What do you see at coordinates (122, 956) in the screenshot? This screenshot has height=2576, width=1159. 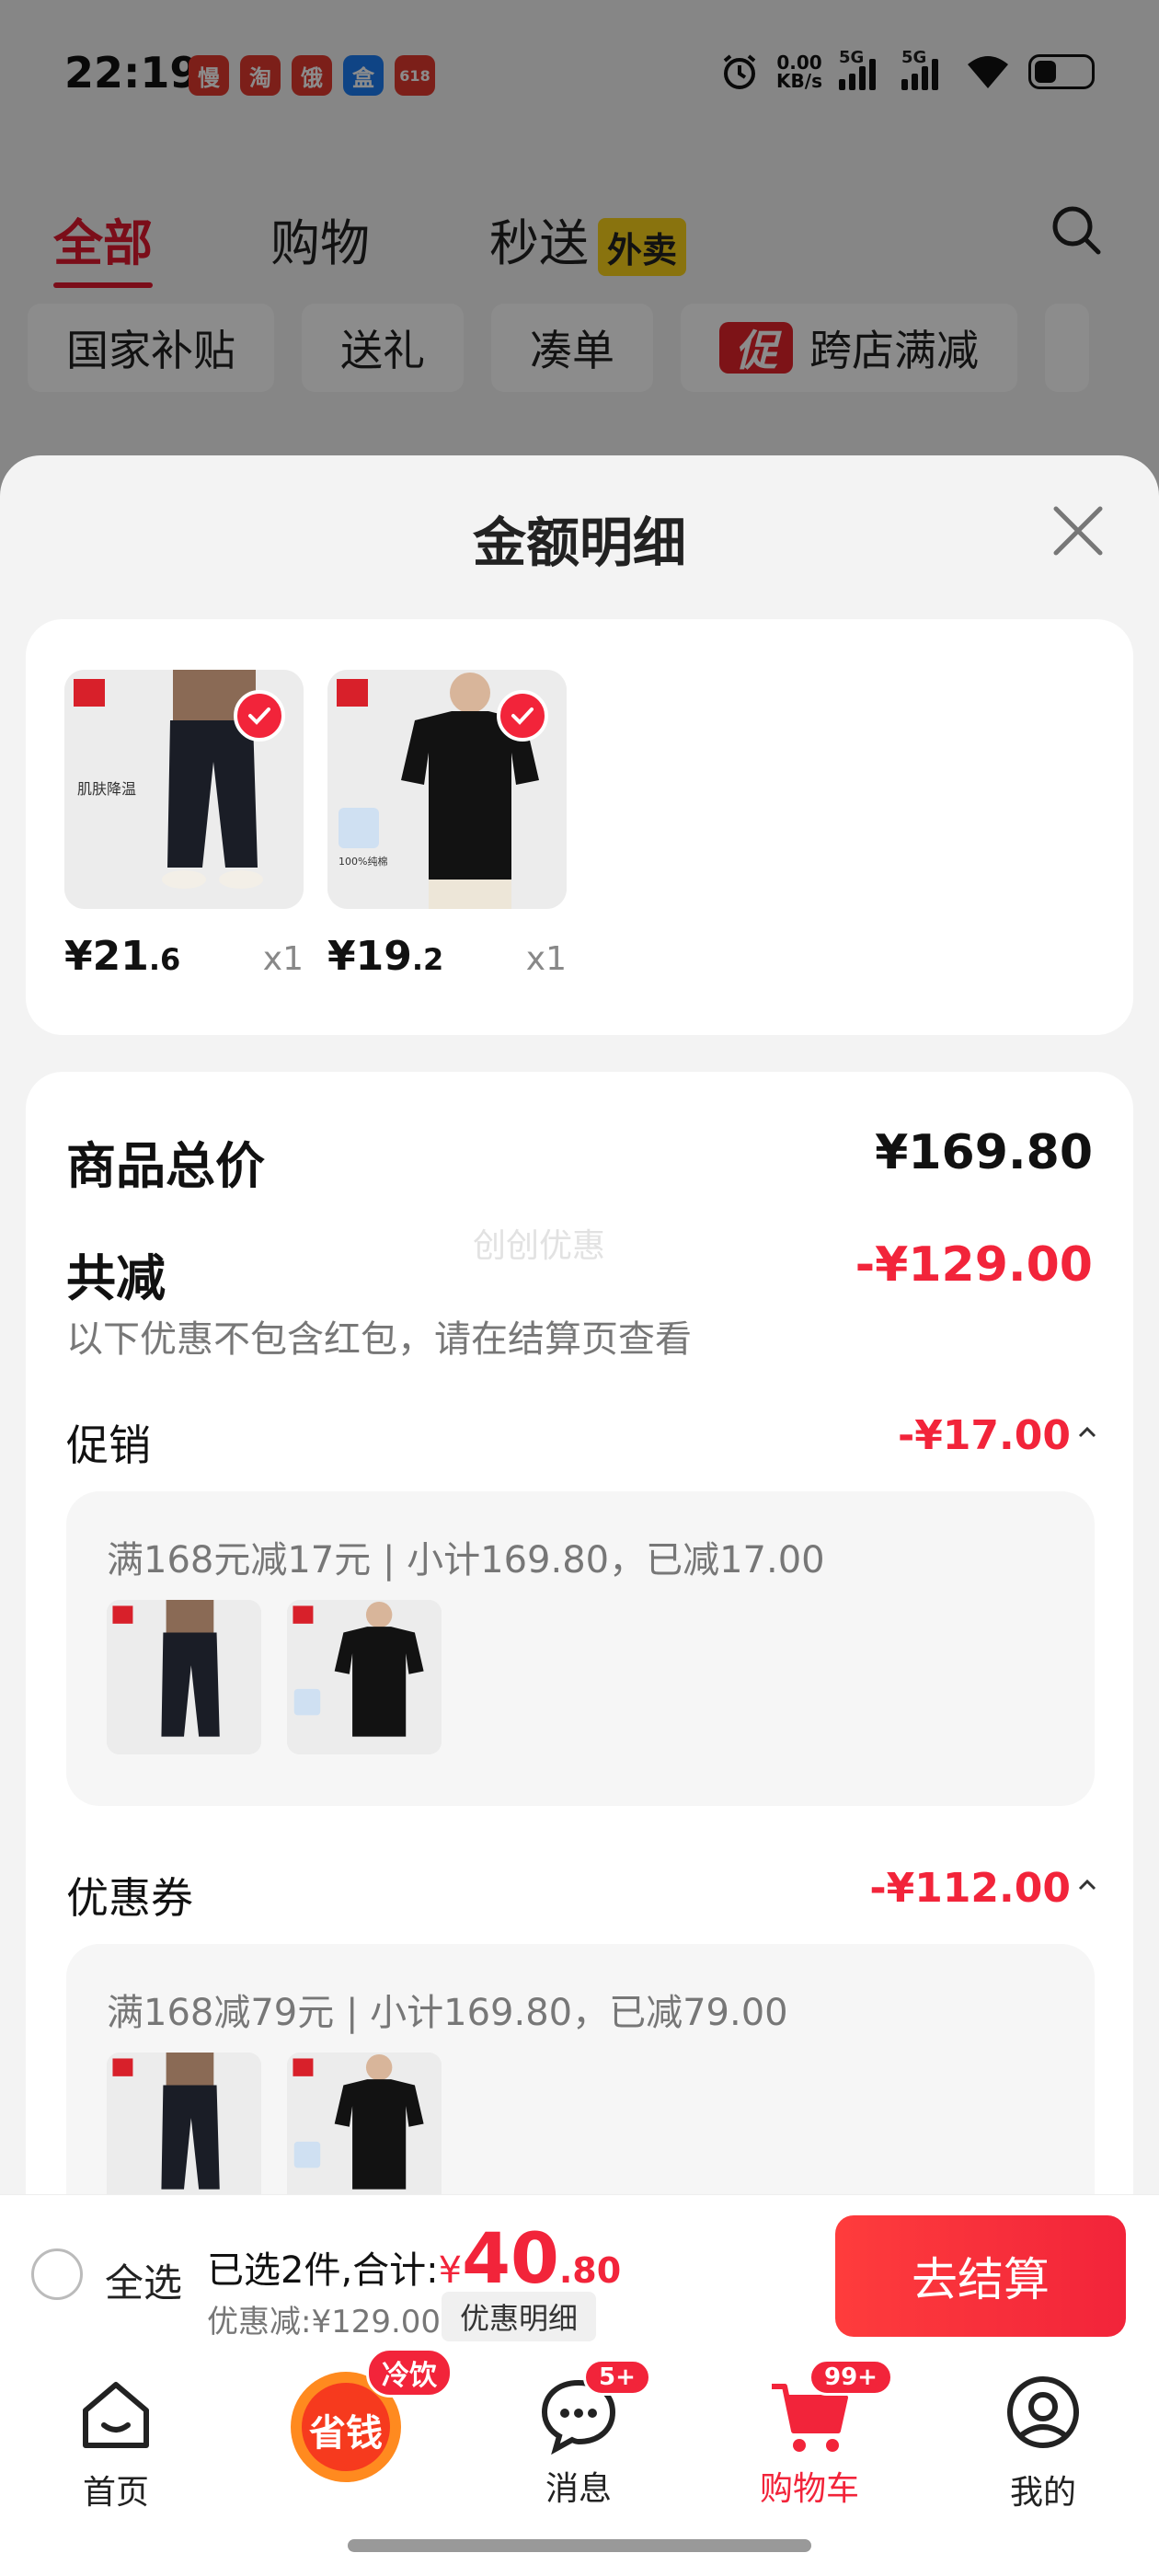 I see `item-price: ¥21.6` at bounding box center [122, 956].